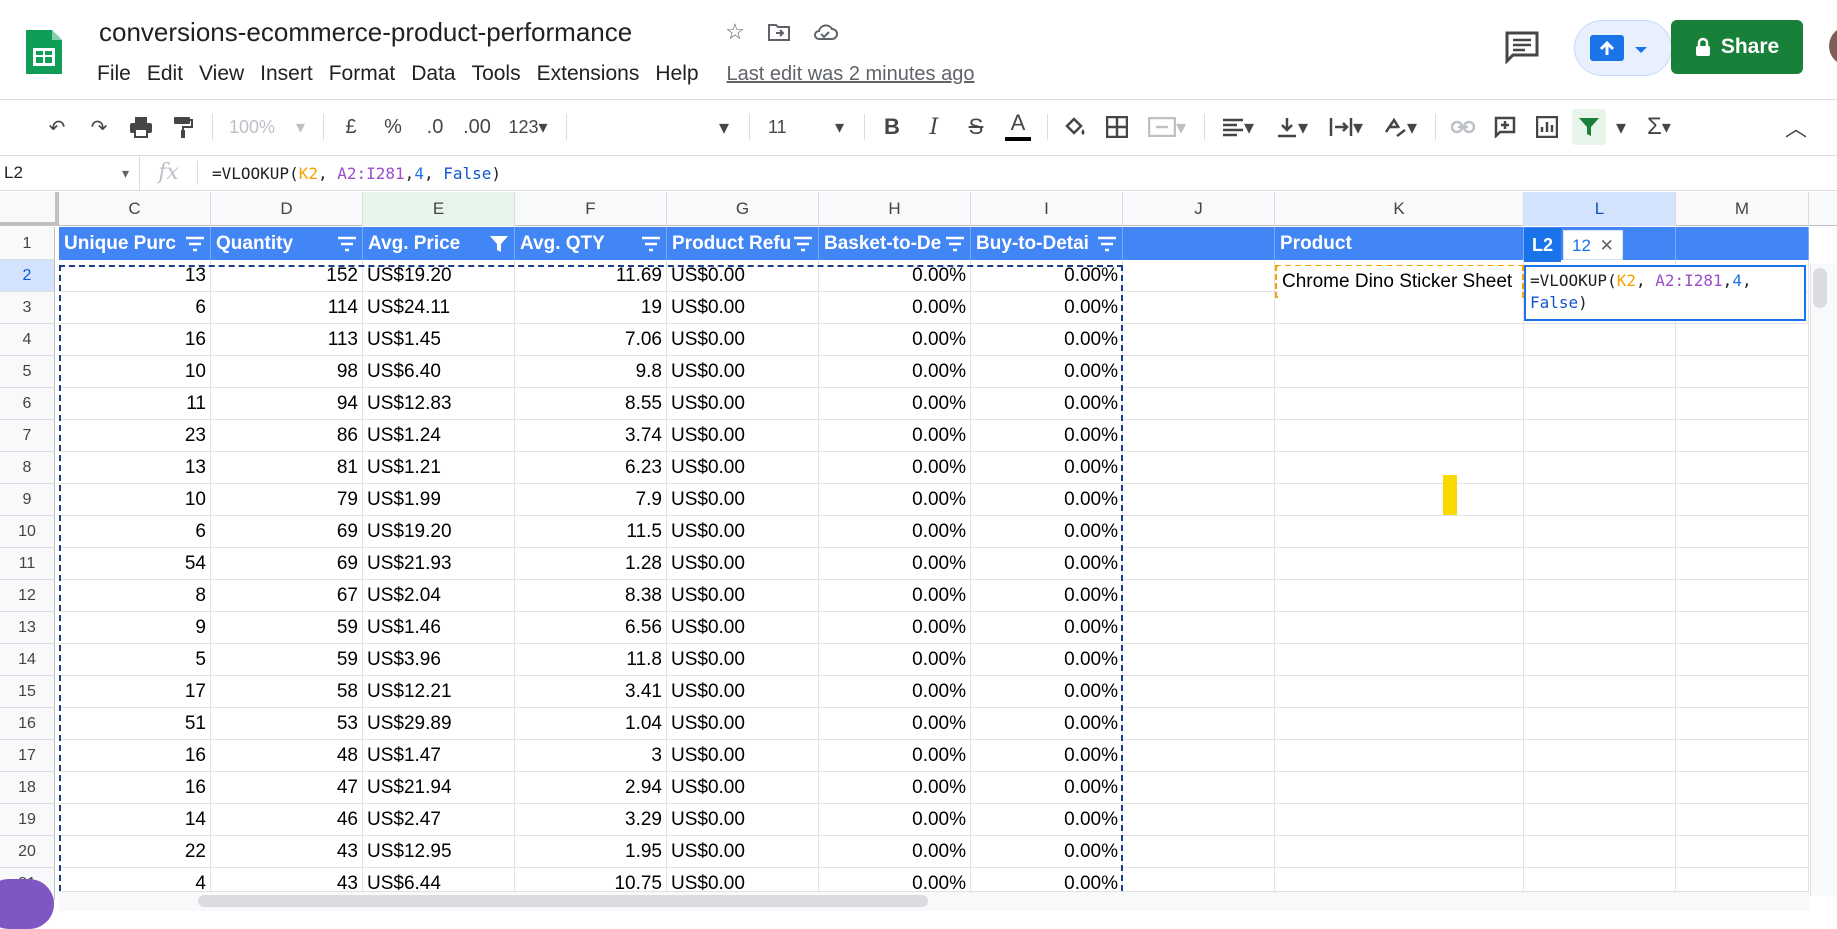 The height and width of the screenshot is (929, 1837). I want to click on cell-f: 11.5, so click(591, 532).